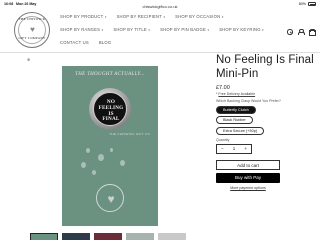  I want to click on nav-row-3: CONTACT US BLOG, so click(165, 42).